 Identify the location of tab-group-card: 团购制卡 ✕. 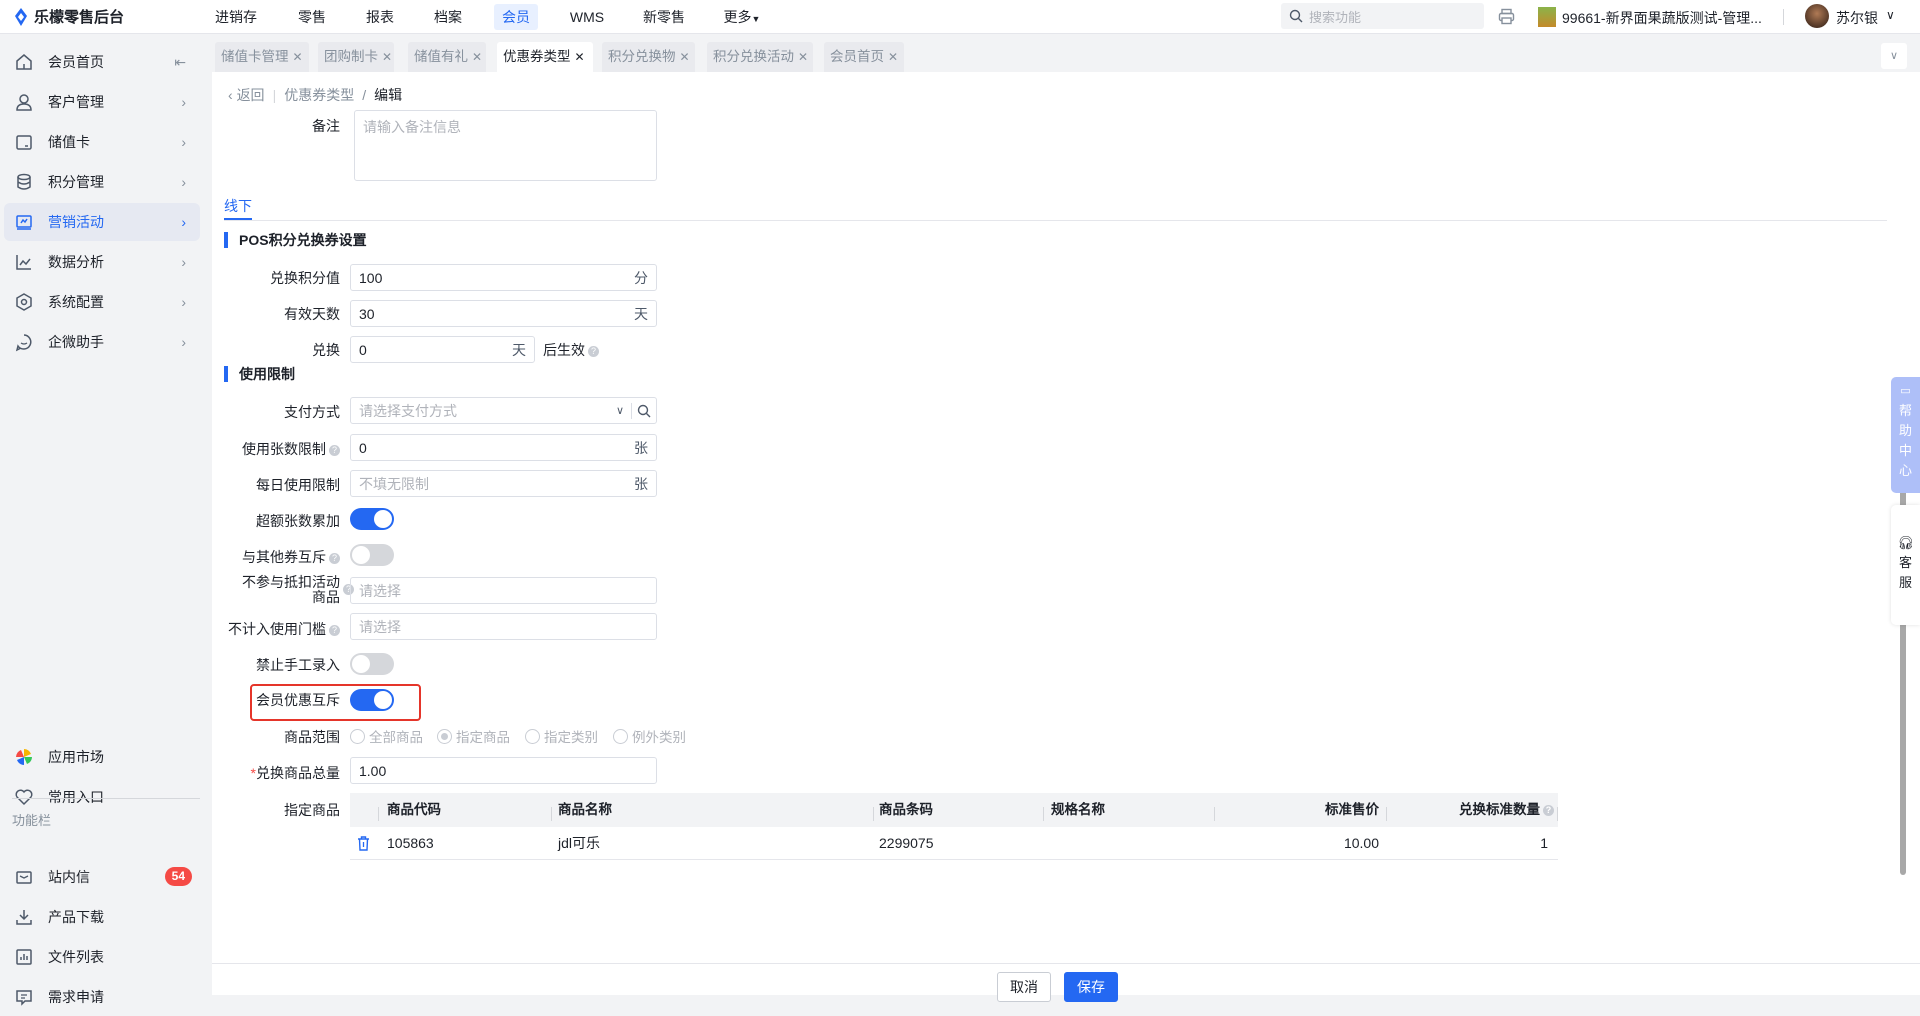
(356, 57).